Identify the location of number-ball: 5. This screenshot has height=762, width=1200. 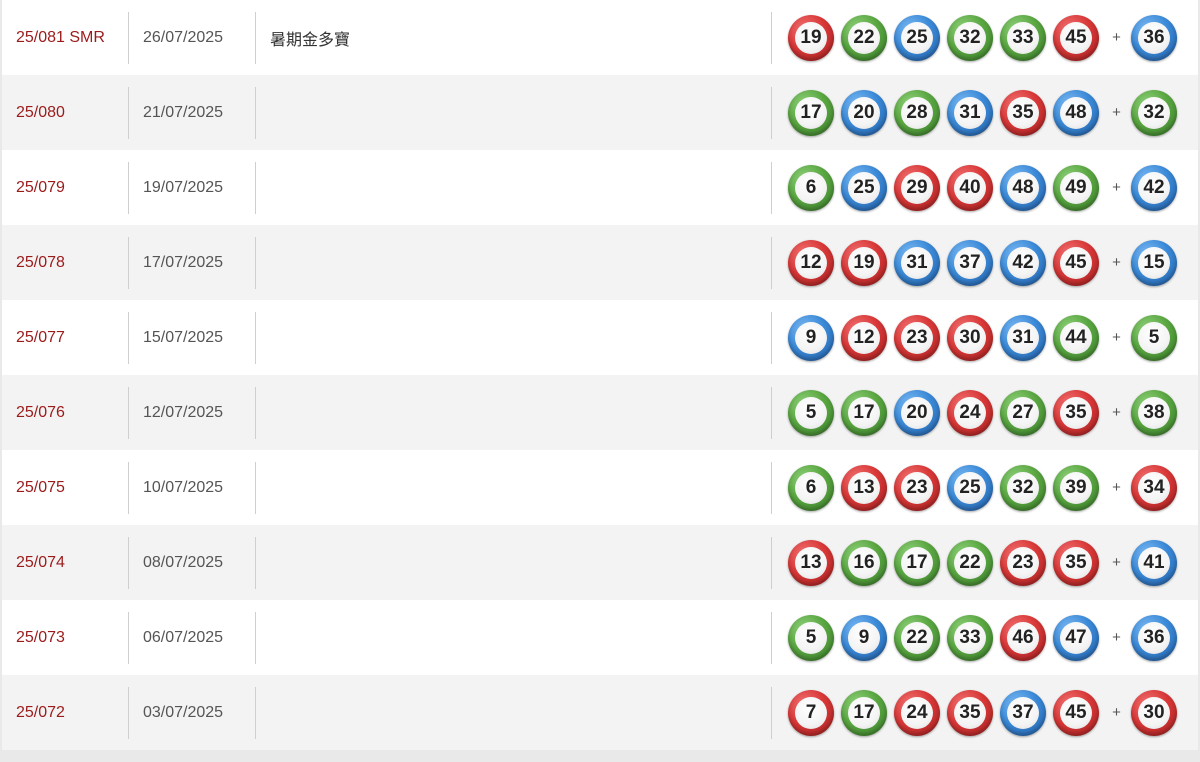
(811, 412).